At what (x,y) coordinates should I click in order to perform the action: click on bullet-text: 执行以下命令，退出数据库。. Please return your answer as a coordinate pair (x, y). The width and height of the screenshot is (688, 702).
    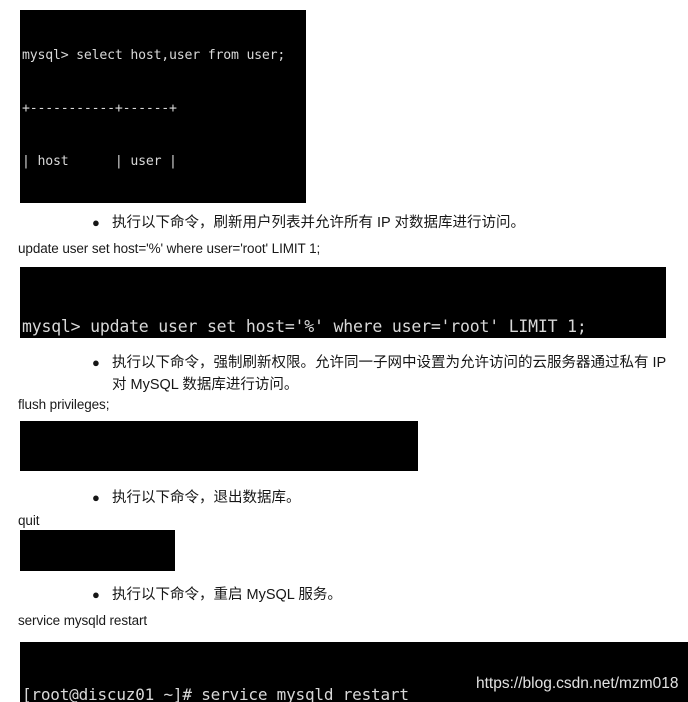
    Looking at the image, I should click on (206, 498).